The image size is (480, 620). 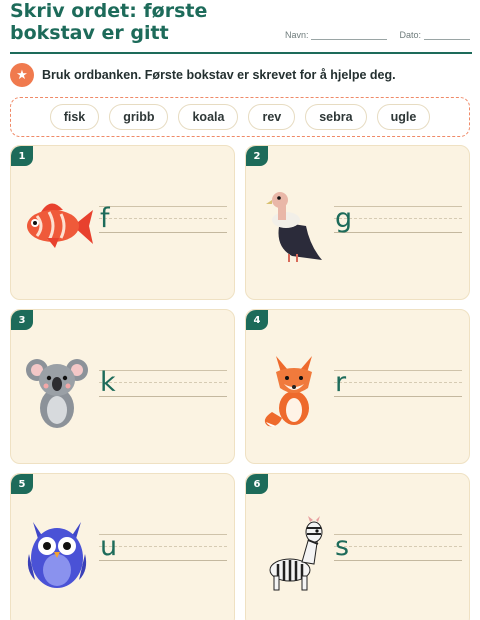 What do you see at coordinates (344, 218) in the screenshot?
I see `given-letter: g` at bounding box center [344, 218].